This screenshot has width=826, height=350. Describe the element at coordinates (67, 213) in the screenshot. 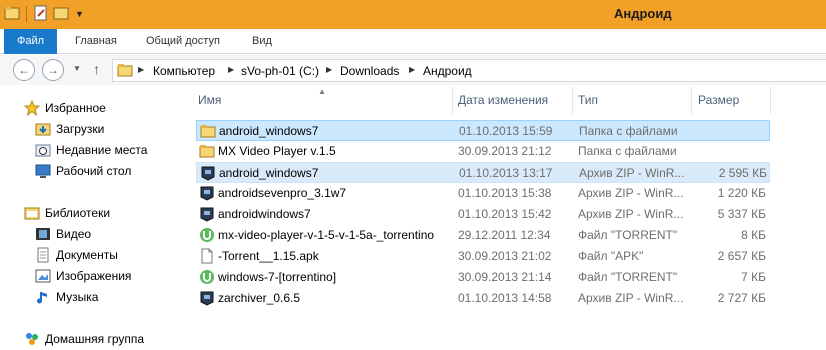

I see `nav-libraries: Библиотеки` at that location.